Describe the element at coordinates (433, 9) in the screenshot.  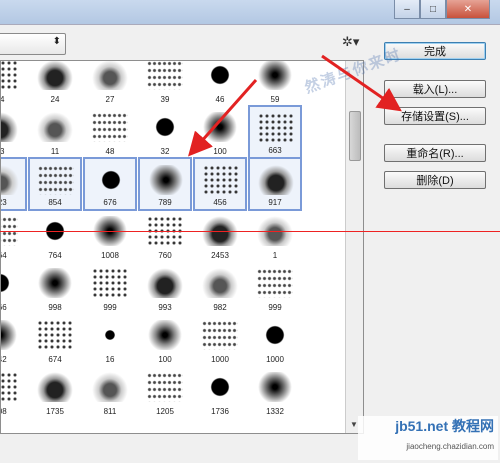
I see `maximize-button: □` at that location.